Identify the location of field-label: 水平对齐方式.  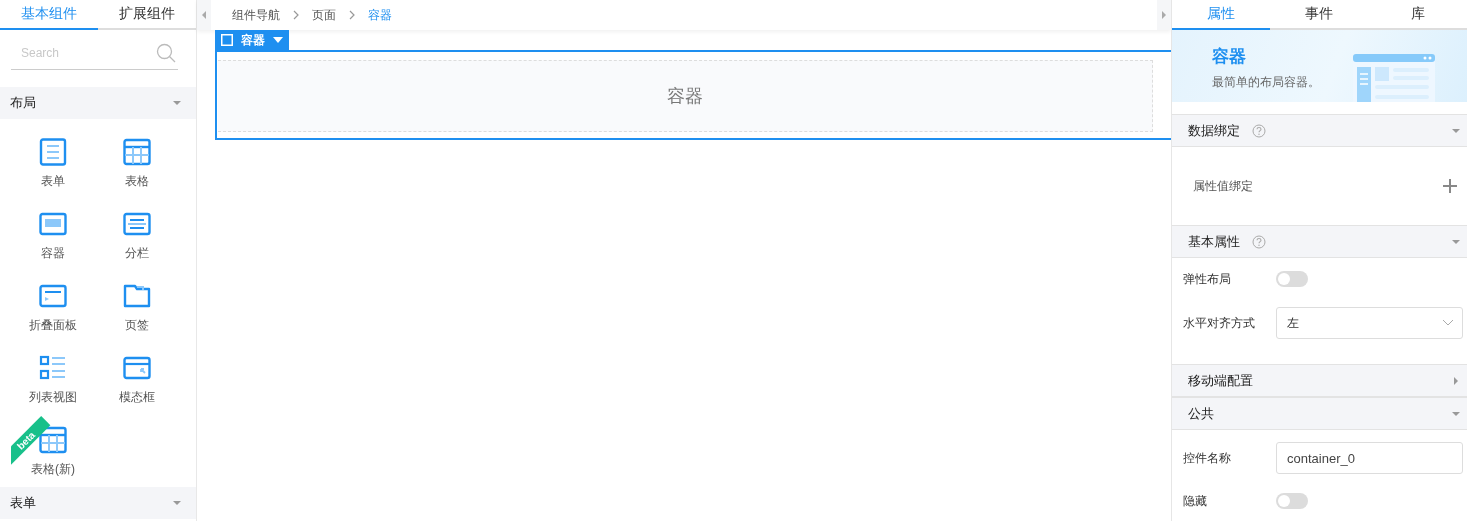
(1219, 323).